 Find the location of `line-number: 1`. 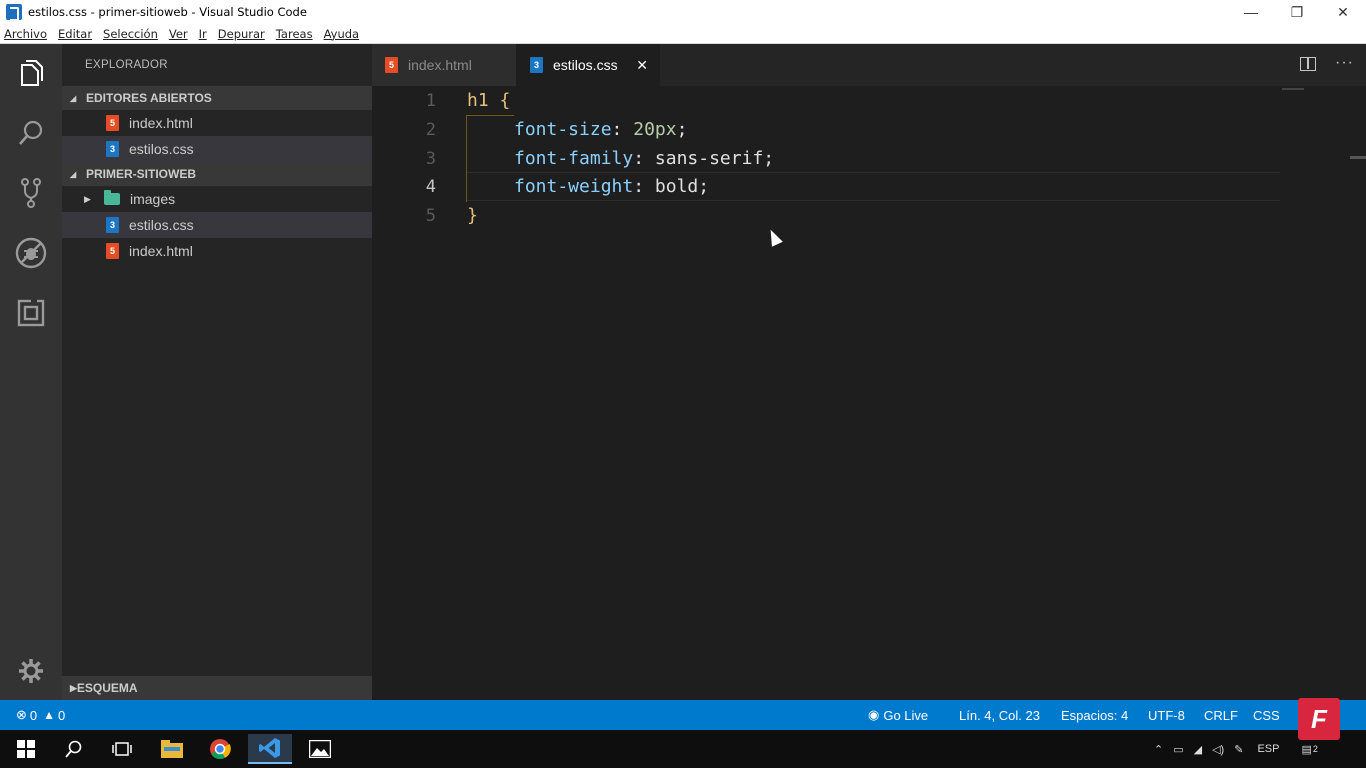

line-number: 1 is located at coordinates (430, 100).